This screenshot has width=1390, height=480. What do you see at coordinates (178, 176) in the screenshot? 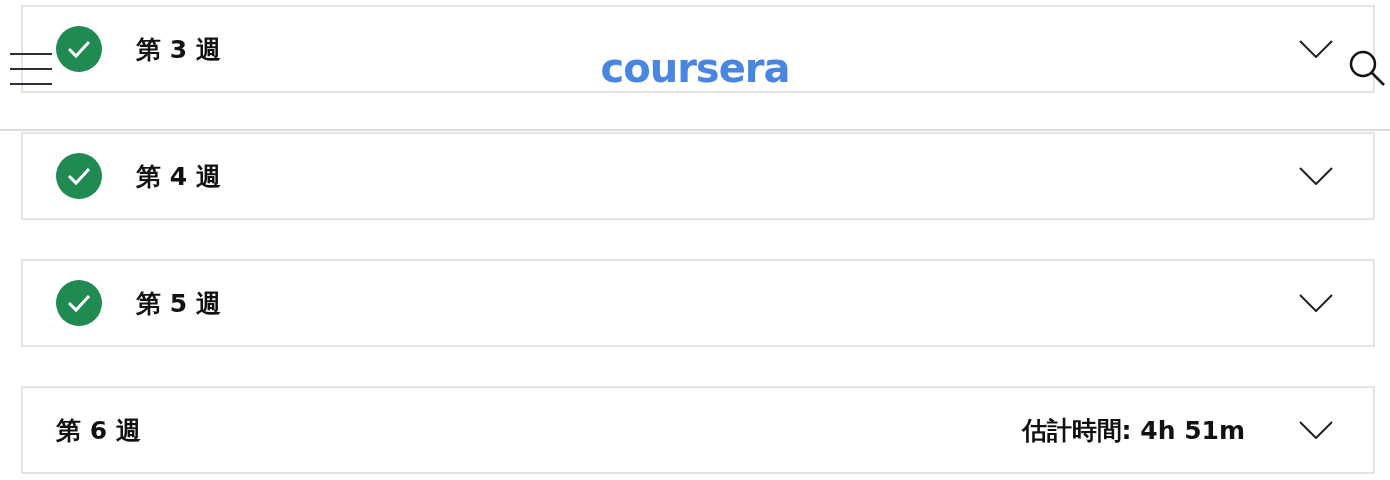
I see `week-title: 第 4 週` at bounding box center [178, 176].